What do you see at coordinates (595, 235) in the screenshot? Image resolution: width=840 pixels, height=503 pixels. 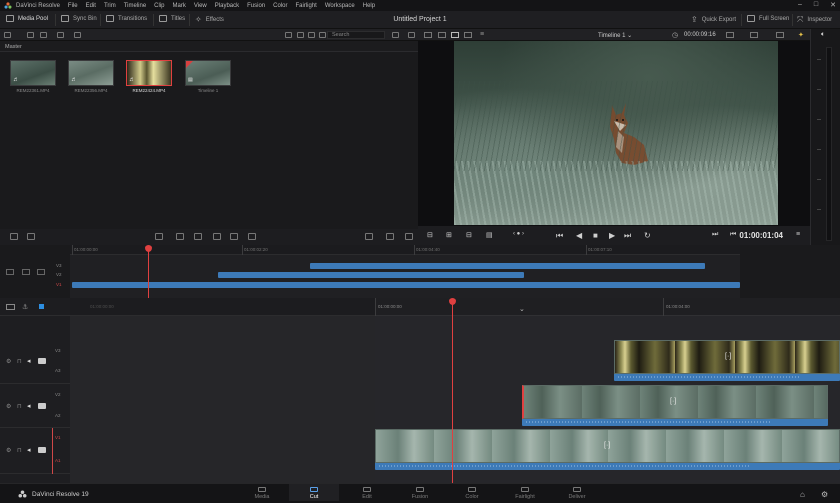 I see `stop-icon: ■` at bounding box center [595, 235].